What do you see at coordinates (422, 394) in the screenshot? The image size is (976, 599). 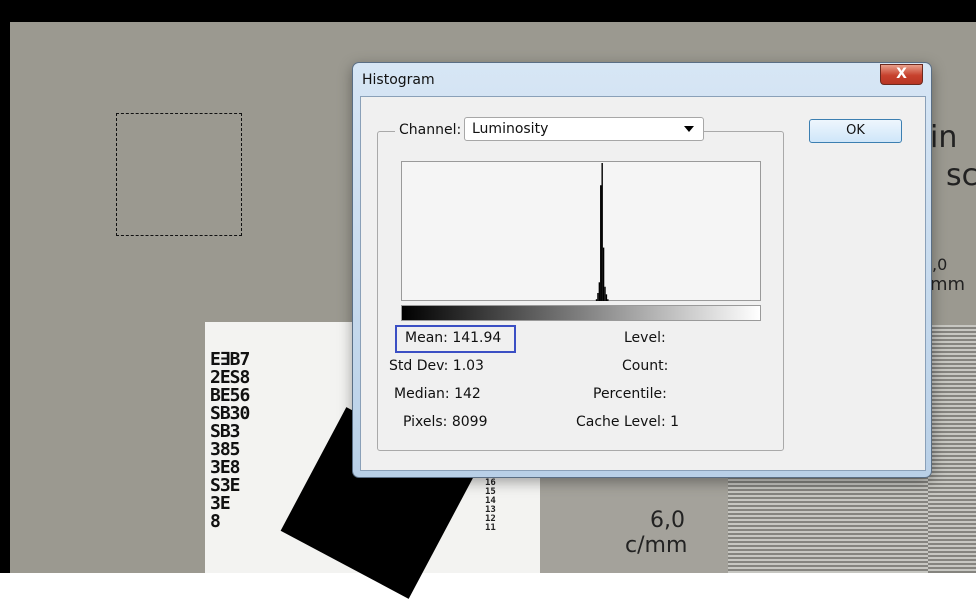 I see `stat-median-label: Median:` at bounding box center [422, 394].